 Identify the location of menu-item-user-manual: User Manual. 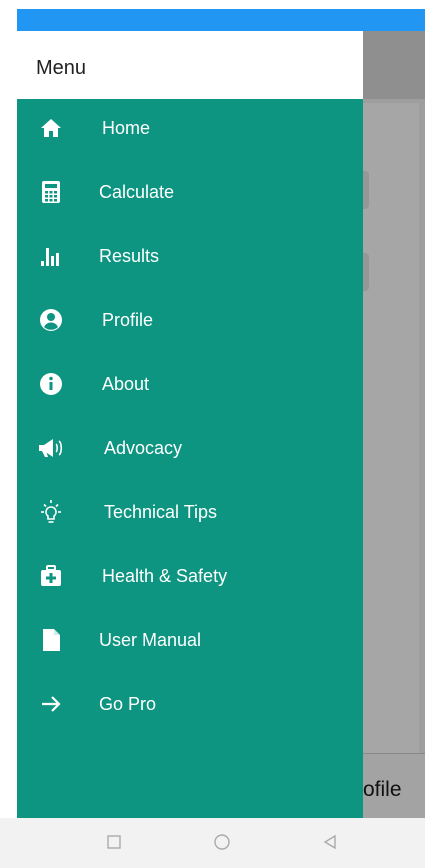
(190, 642).